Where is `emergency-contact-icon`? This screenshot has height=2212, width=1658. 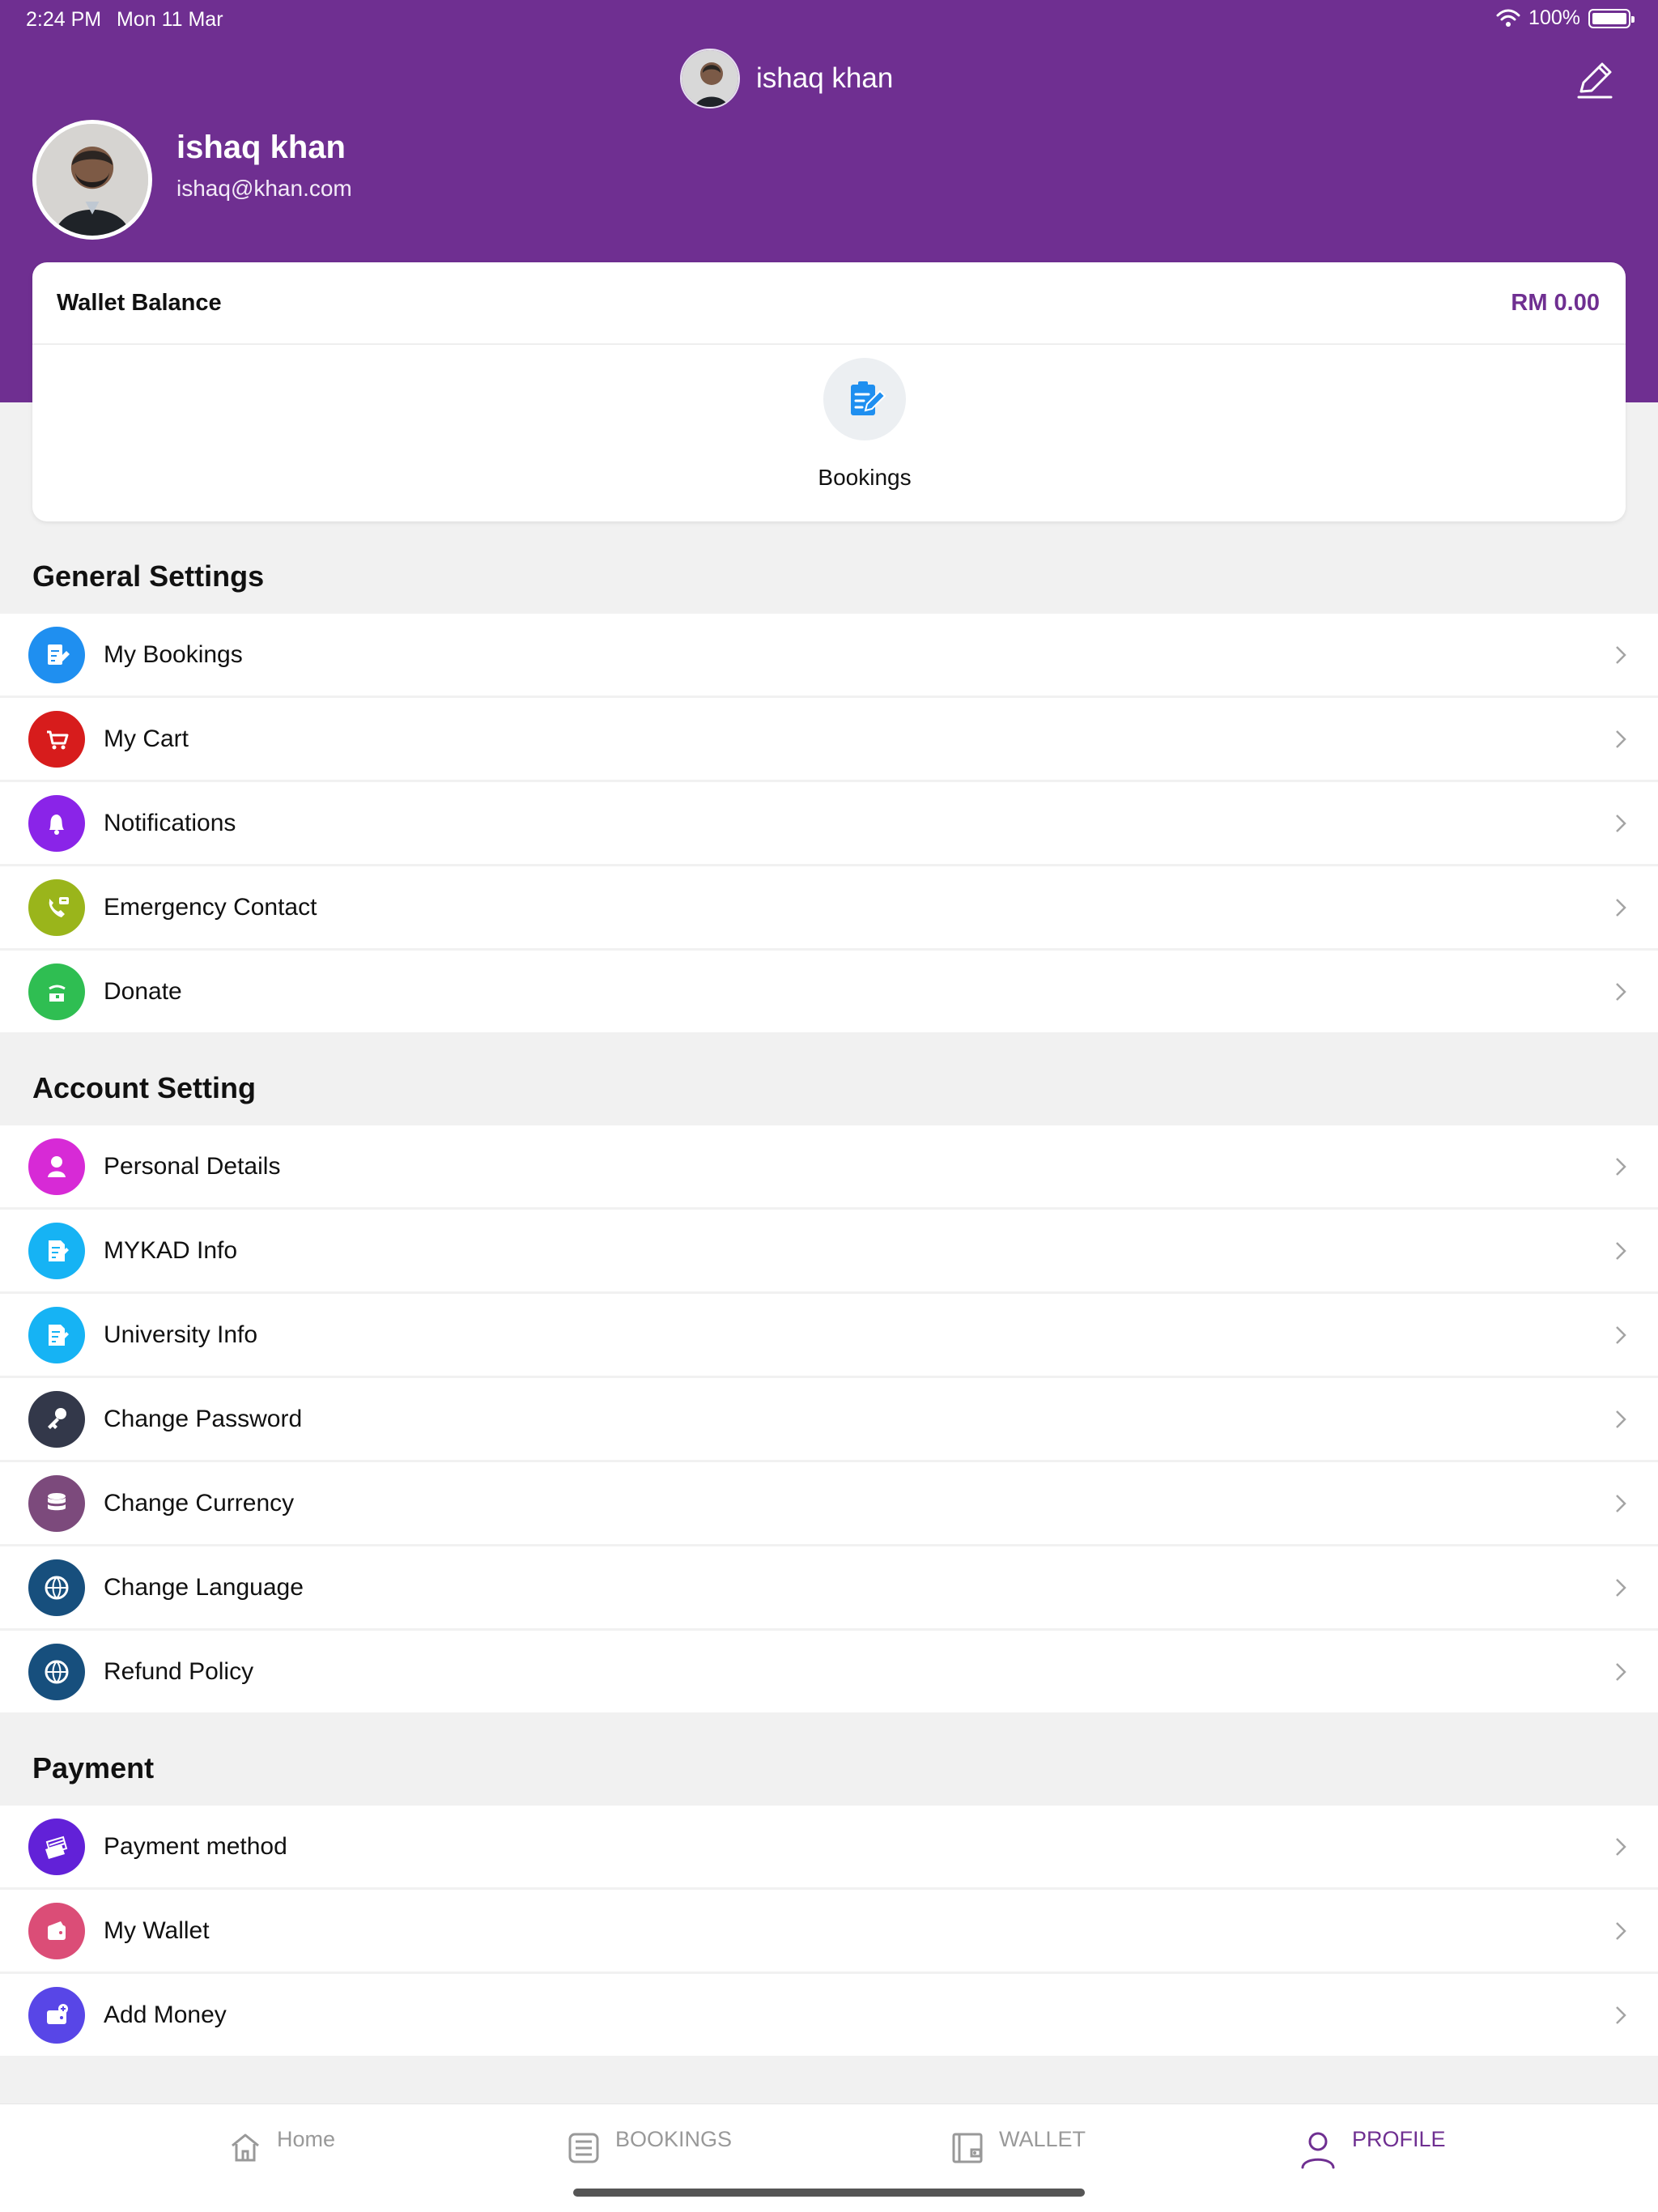 emergency-contact-icon is located at coordinates (56, 907).